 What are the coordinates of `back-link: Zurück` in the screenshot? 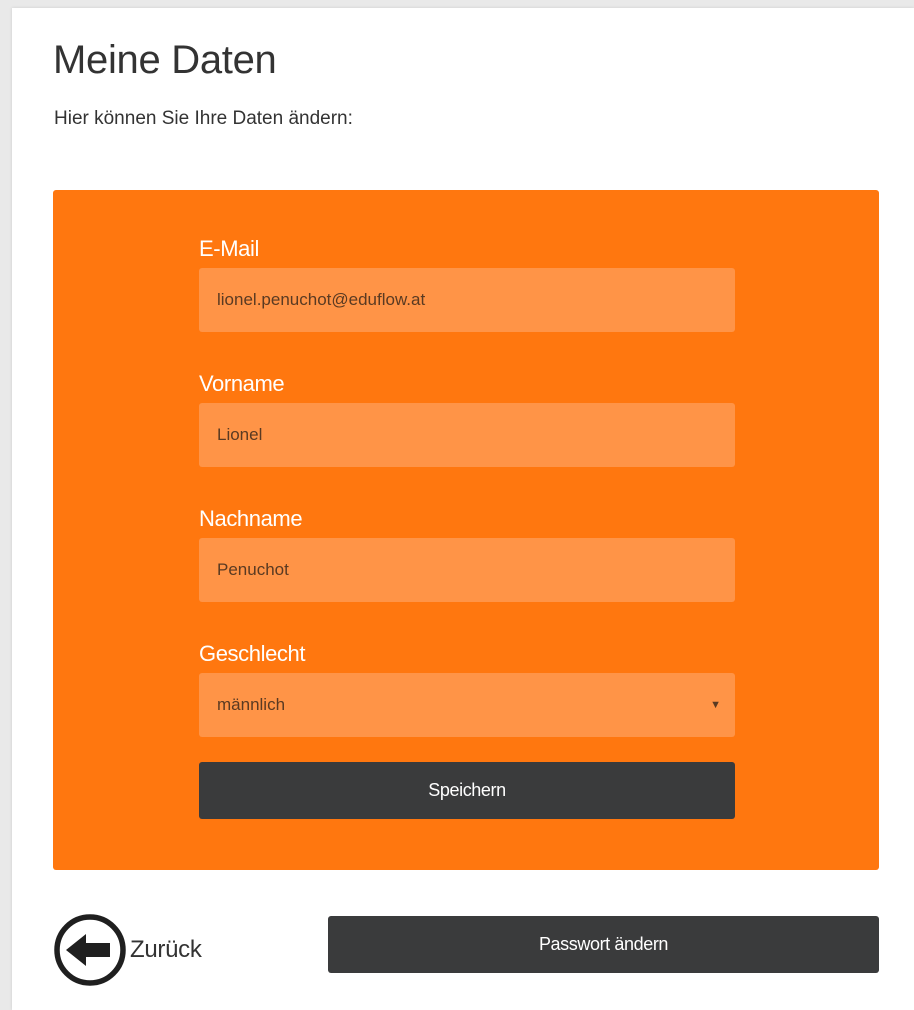 It's located at (127, 950).